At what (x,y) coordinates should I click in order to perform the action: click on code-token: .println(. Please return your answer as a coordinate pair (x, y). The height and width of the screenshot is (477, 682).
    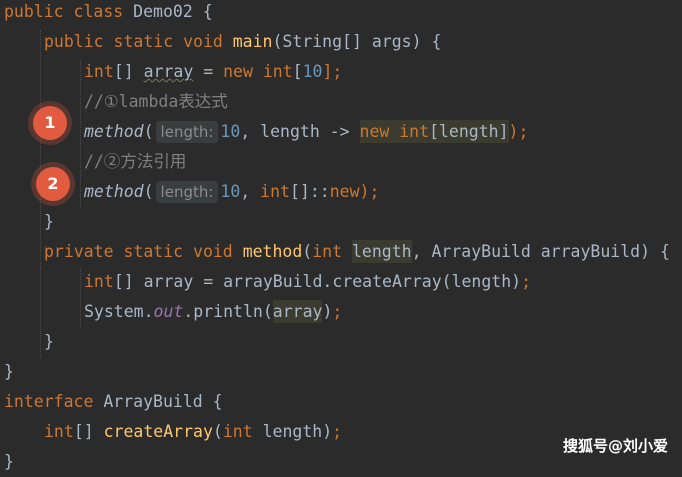
    Looking at the image, I should click on (228, 311).